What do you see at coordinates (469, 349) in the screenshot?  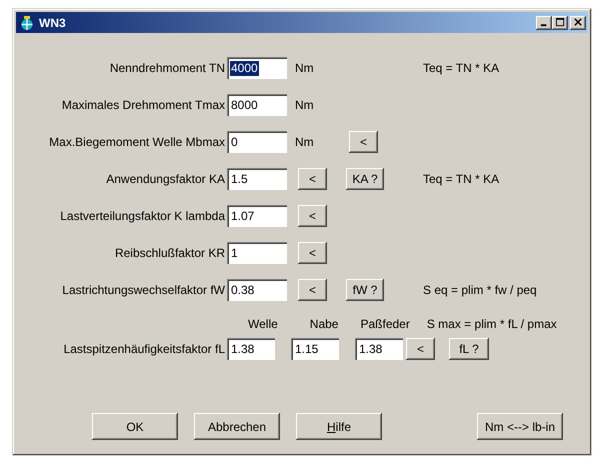 I see `help-button: fL ?` at bounding box center [469, 349].